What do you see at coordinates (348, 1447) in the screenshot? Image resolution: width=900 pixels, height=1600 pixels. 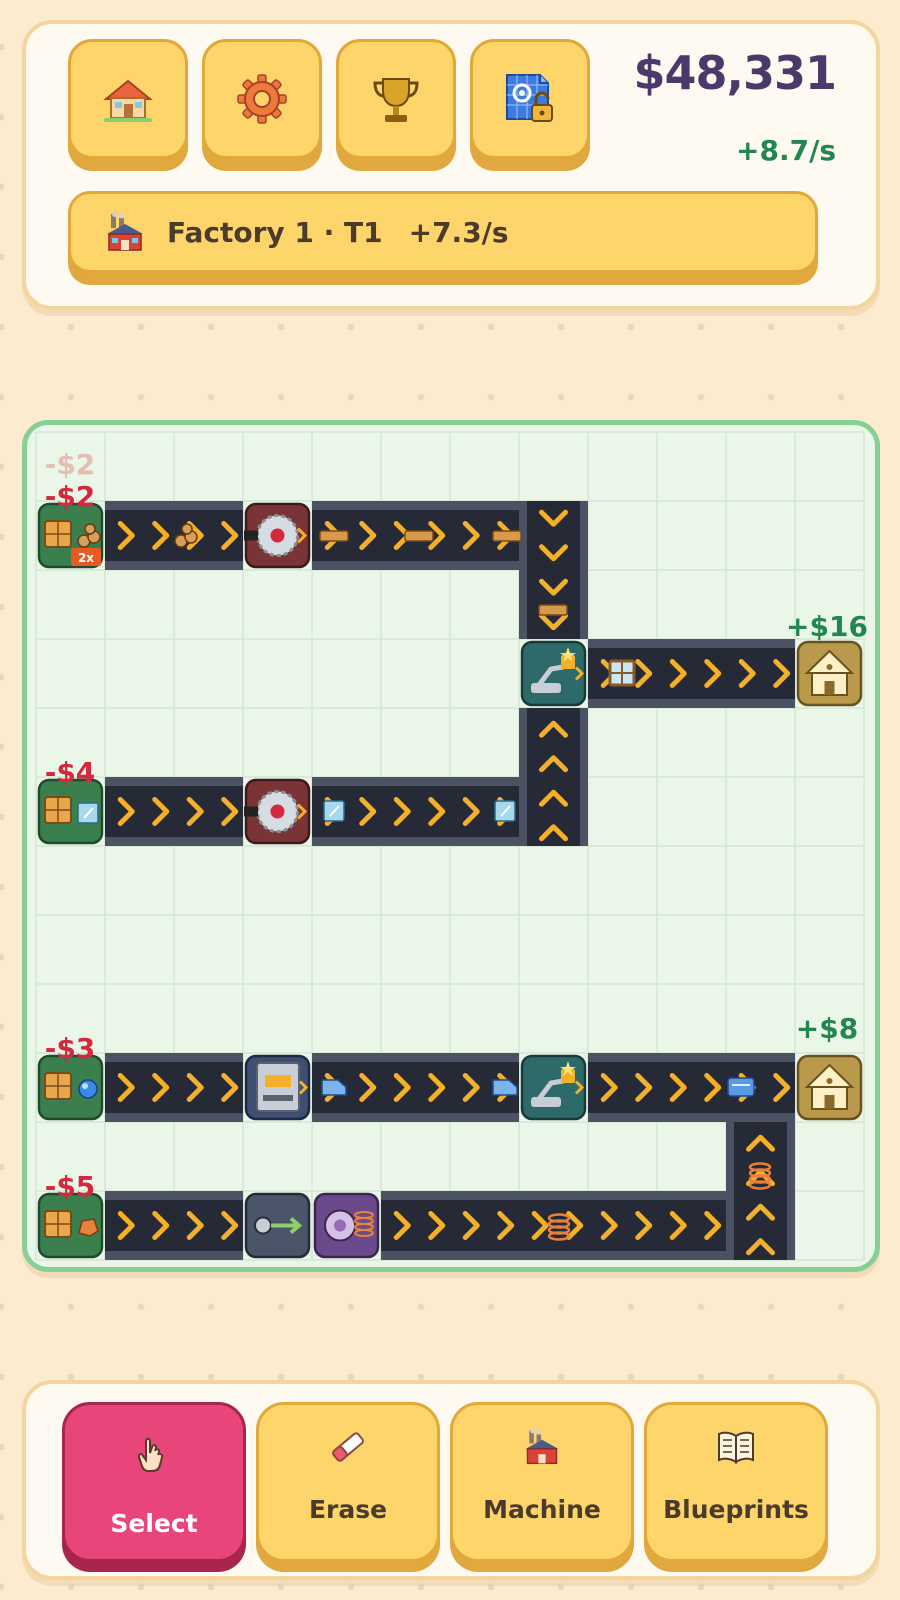 I see `eraser-icon` at bounding box center [348, 1447].